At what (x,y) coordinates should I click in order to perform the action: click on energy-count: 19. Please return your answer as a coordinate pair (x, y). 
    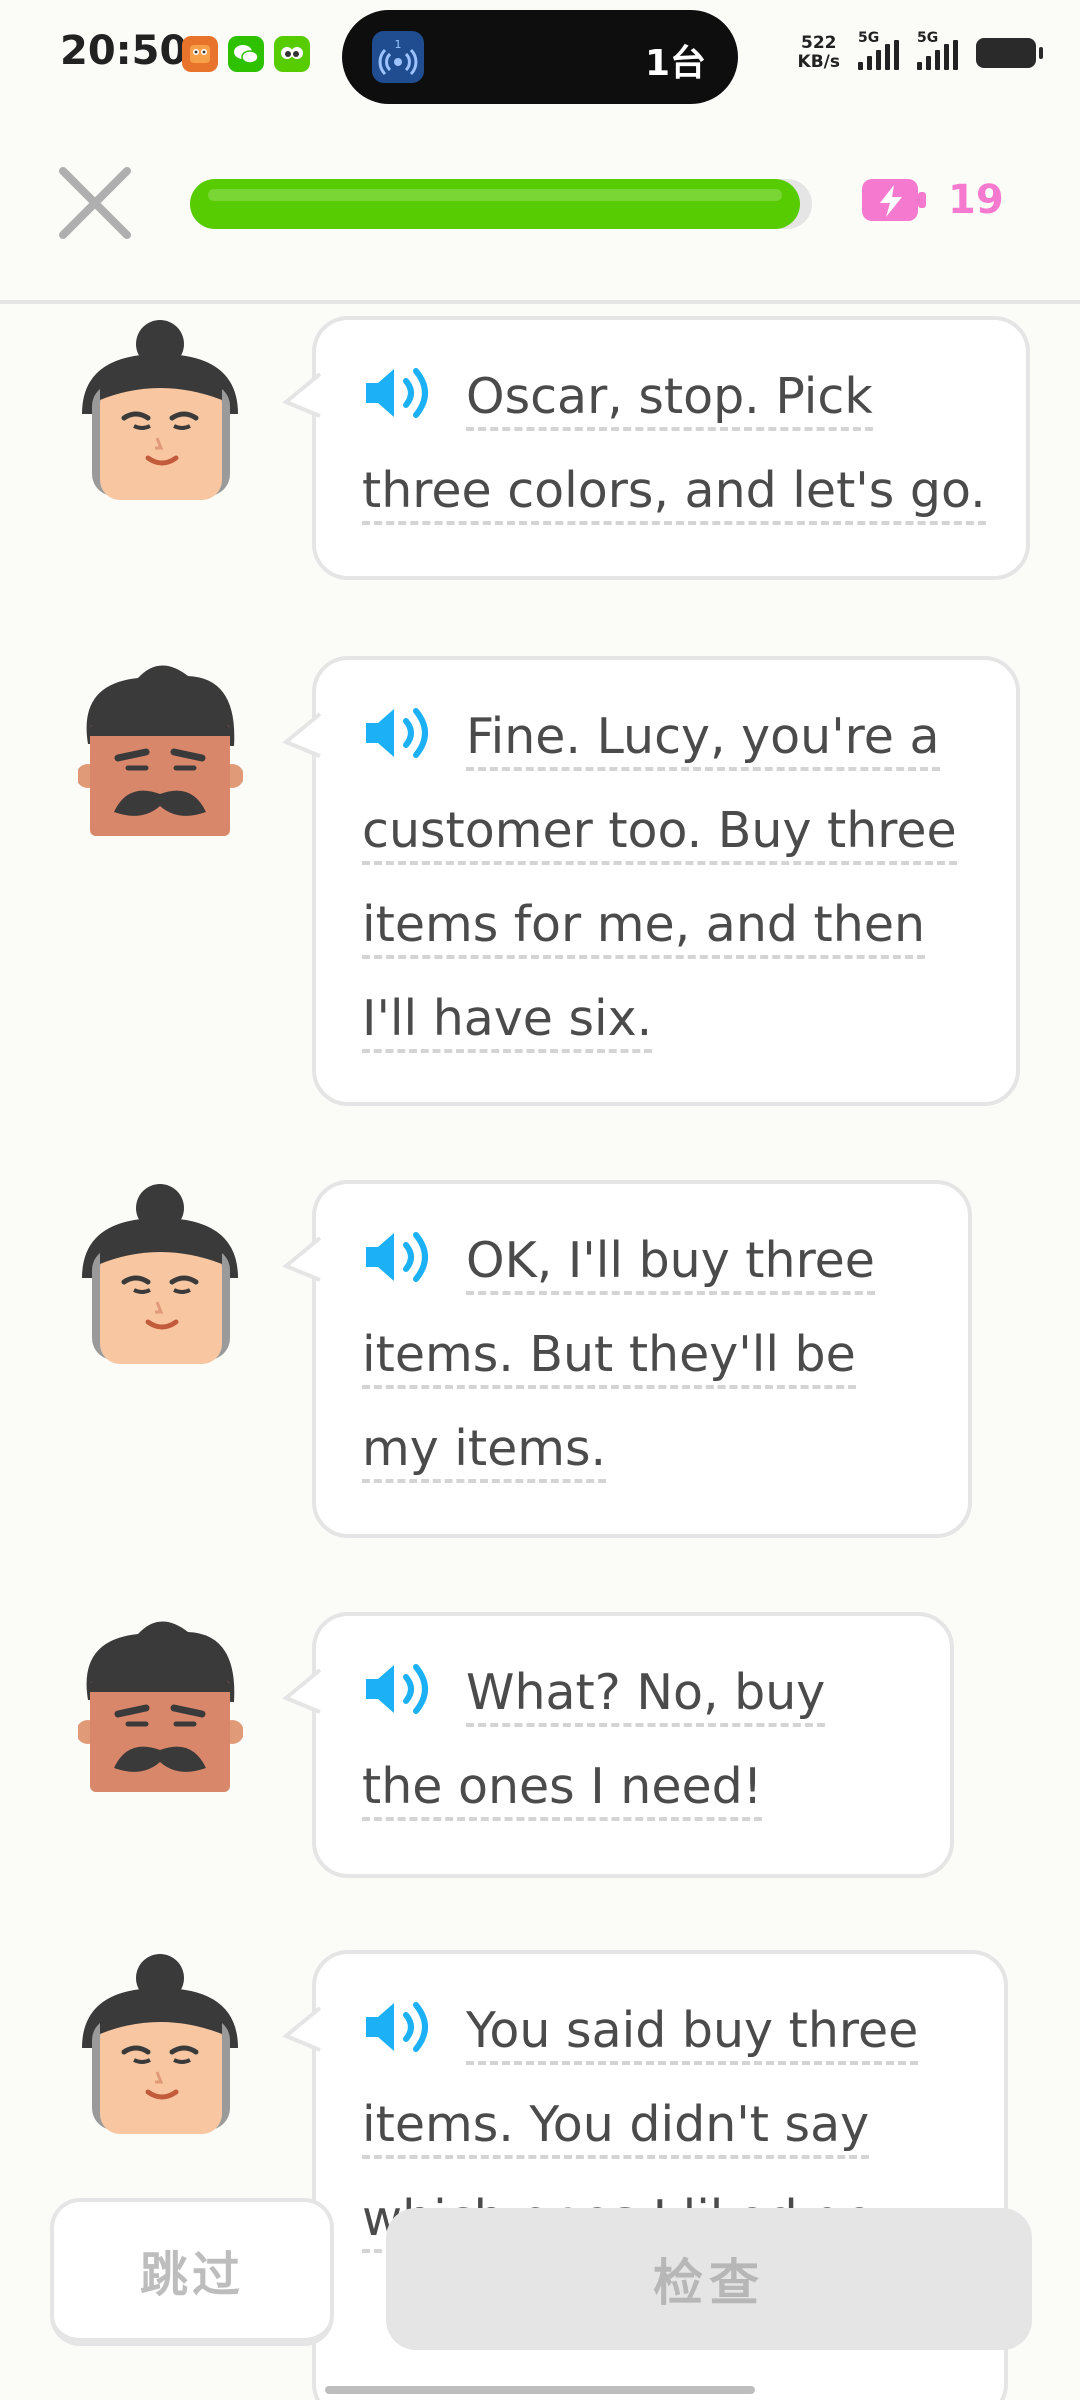
    Looking at the image, I should click on (976, 200).